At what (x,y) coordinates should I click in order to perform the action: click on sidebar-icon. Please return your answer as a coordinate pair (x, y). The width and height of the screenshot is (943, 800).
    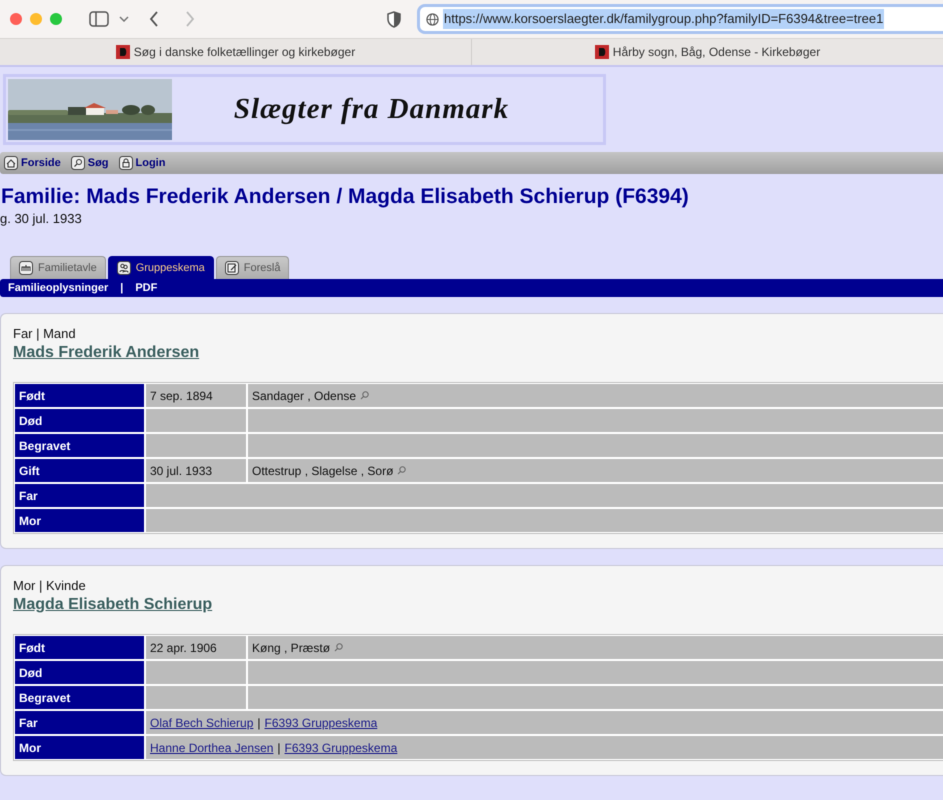
    Looking at the image, I should click on (99, 19).